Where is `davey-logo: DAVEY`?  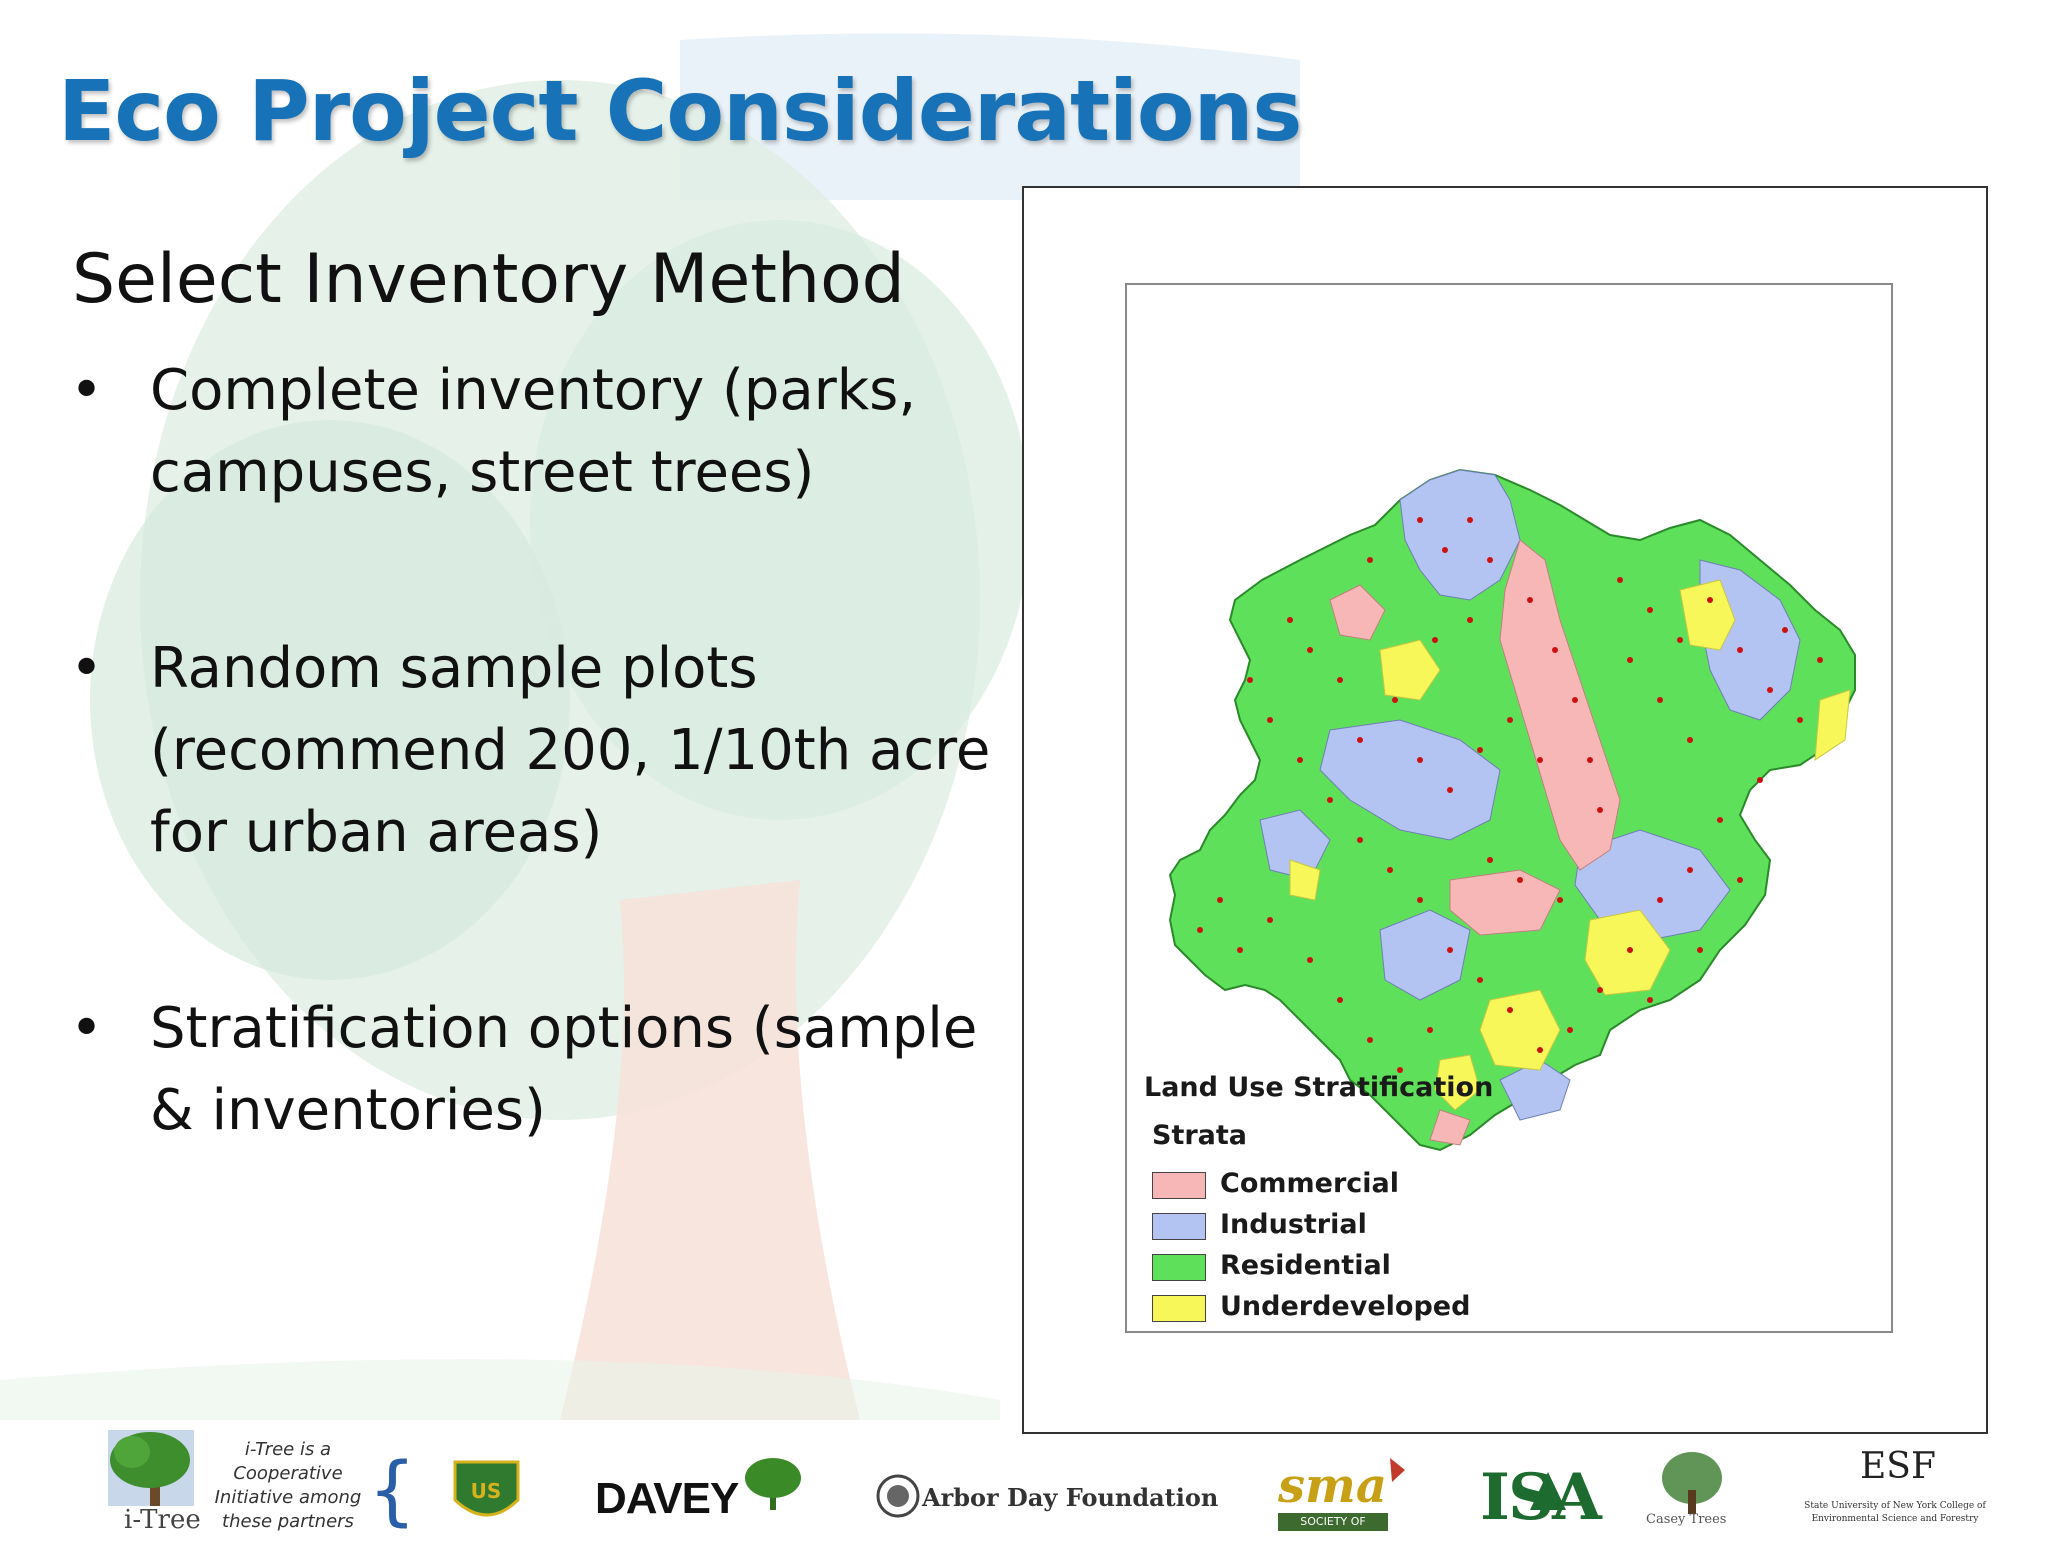
davey-logo: DAVEY is located at coordinates (667, 1498).